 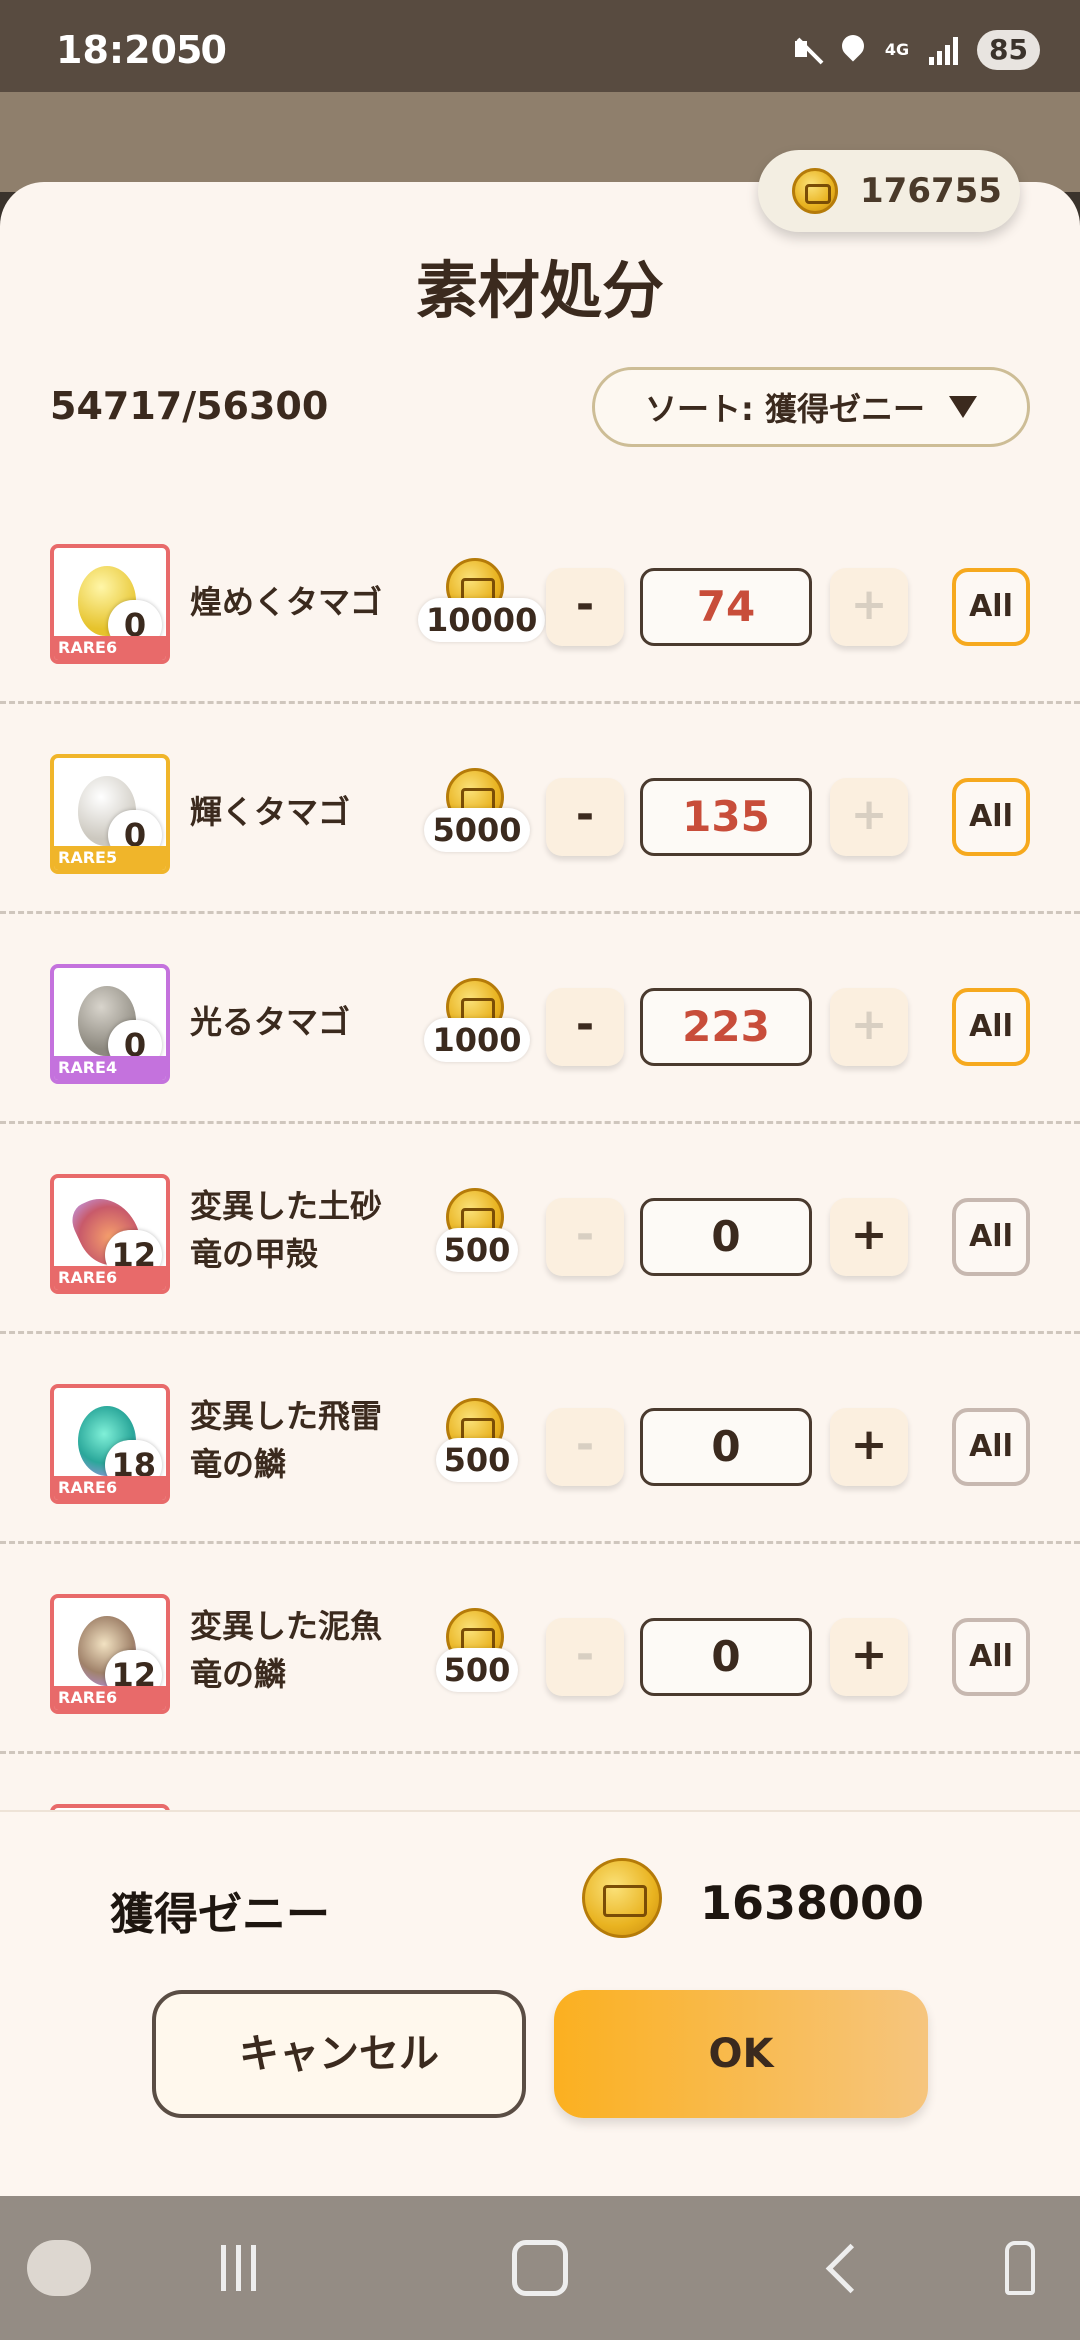 I want to click on material-name: 変異した土砂 竜の甲殻, so click(x=295, y=1230).